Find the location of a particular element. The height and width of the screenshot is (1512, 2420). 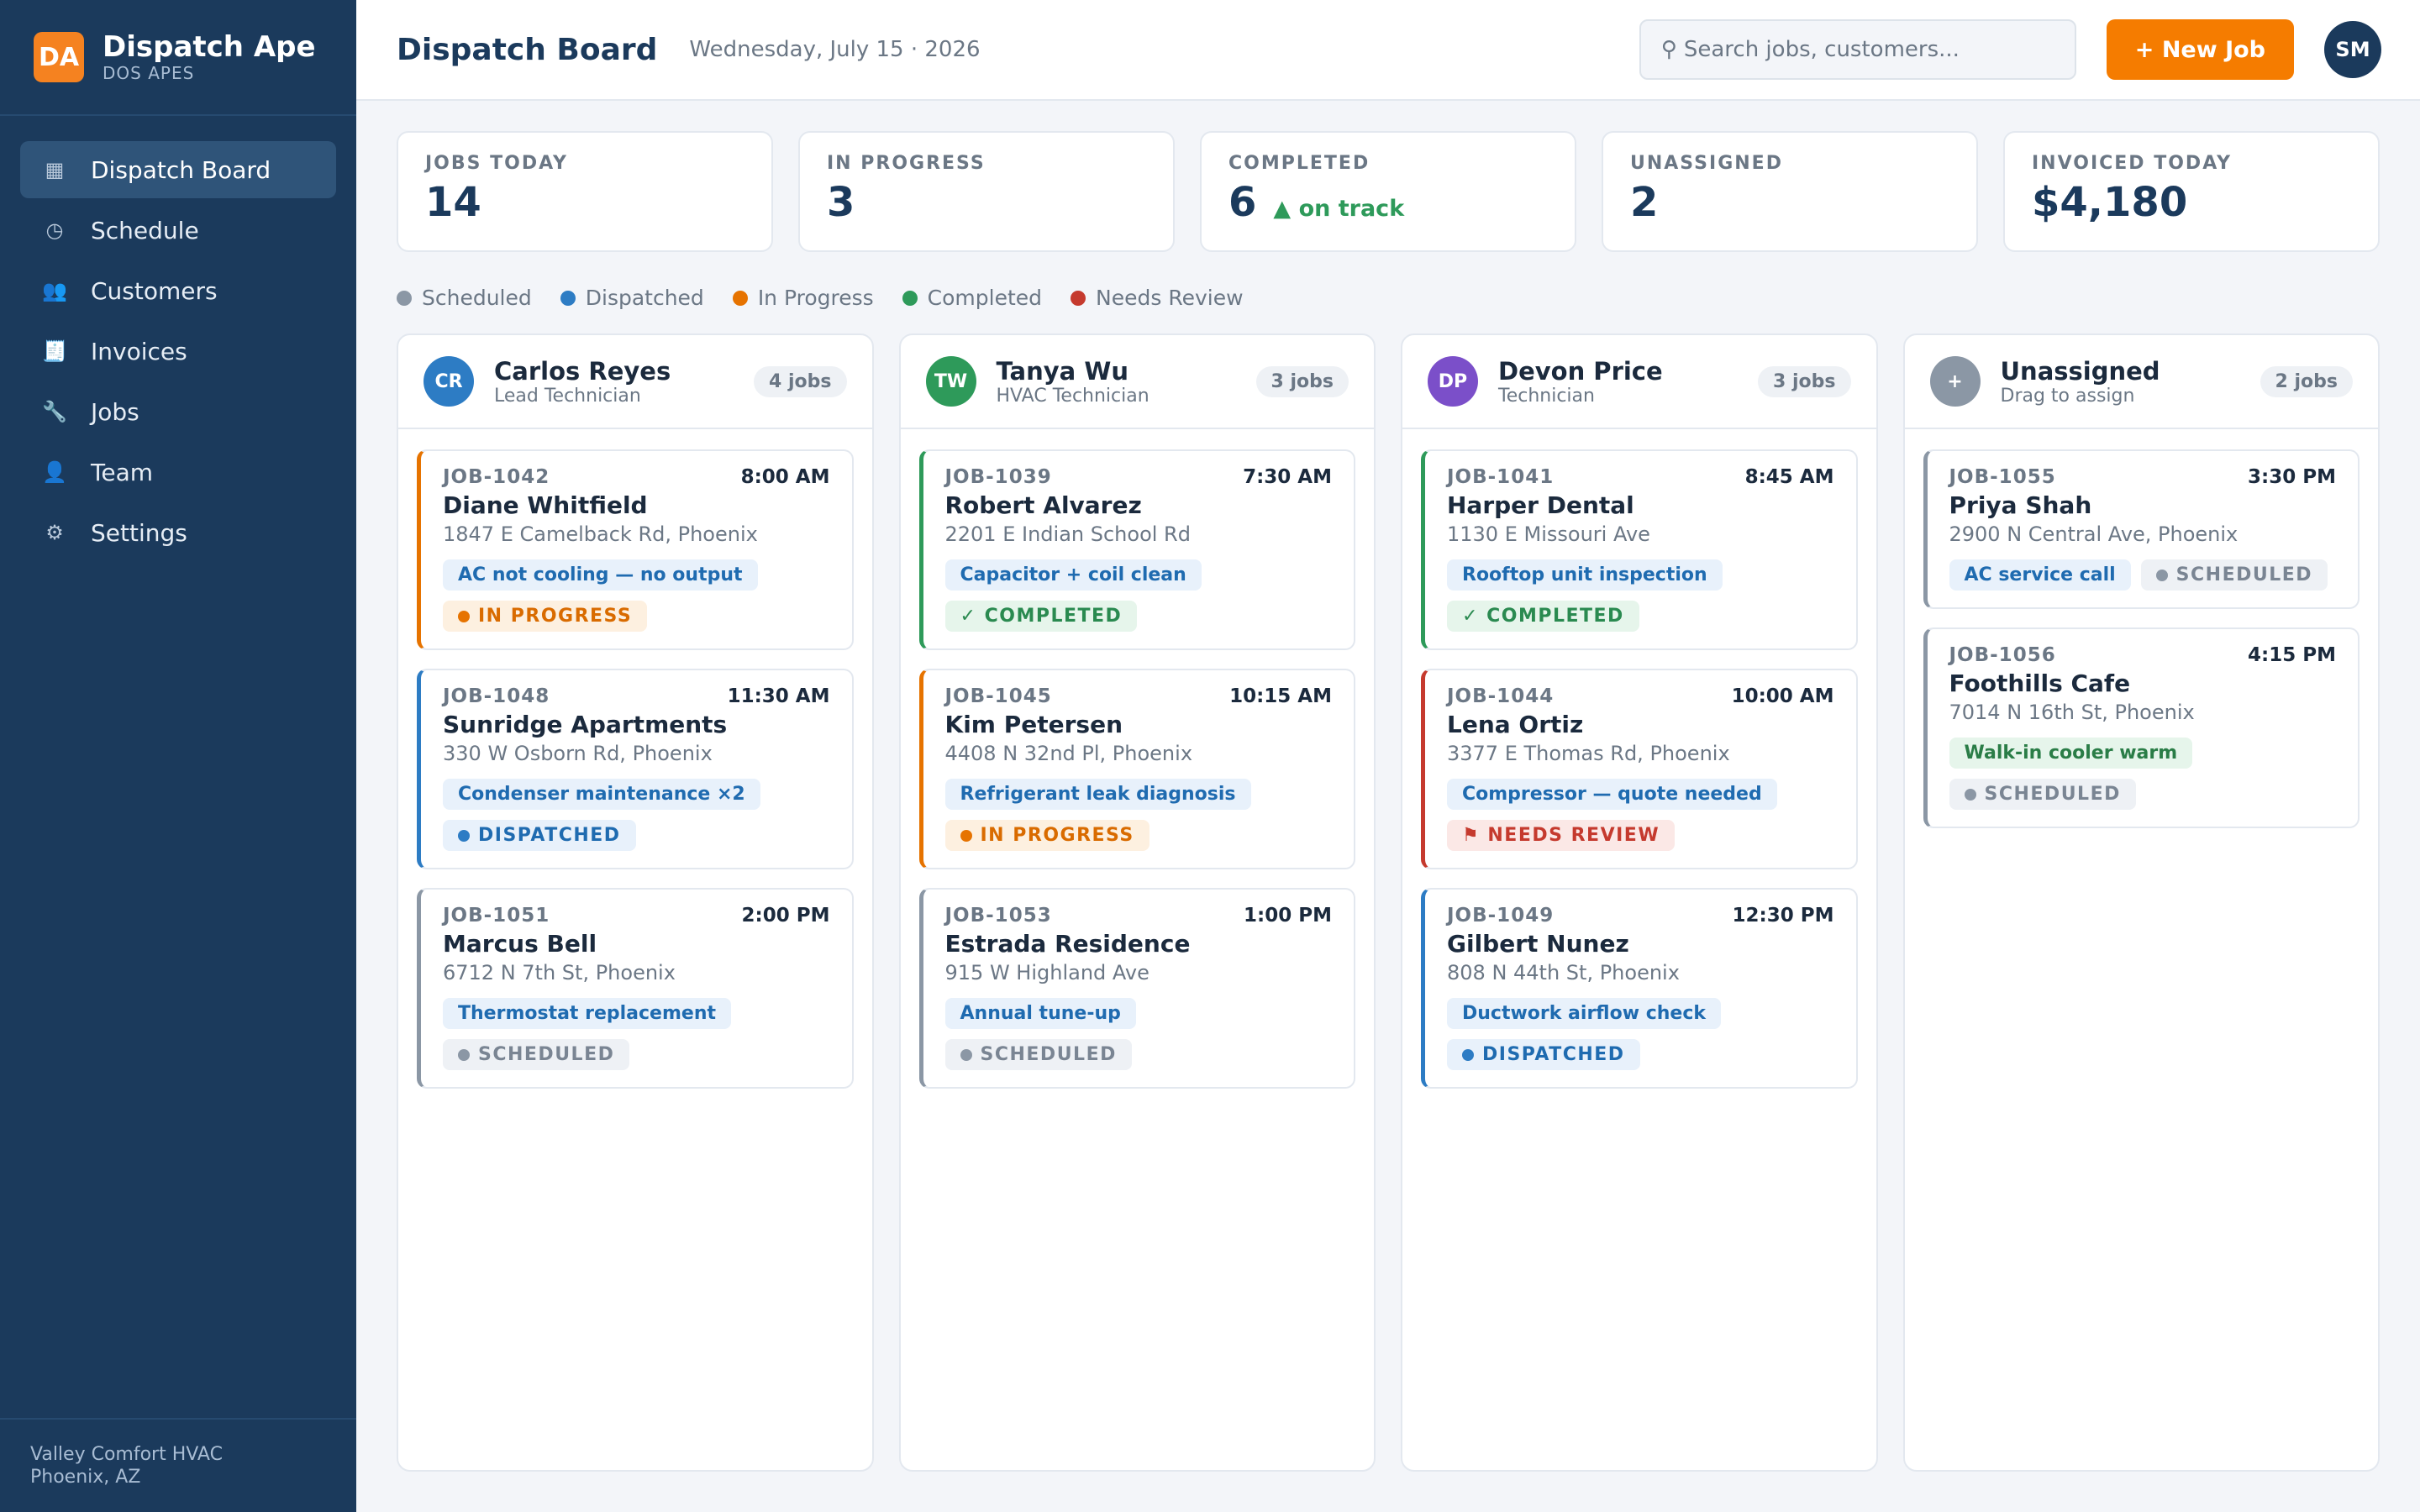

status-label: DISPATCHED is located at coordinates (549, 835).